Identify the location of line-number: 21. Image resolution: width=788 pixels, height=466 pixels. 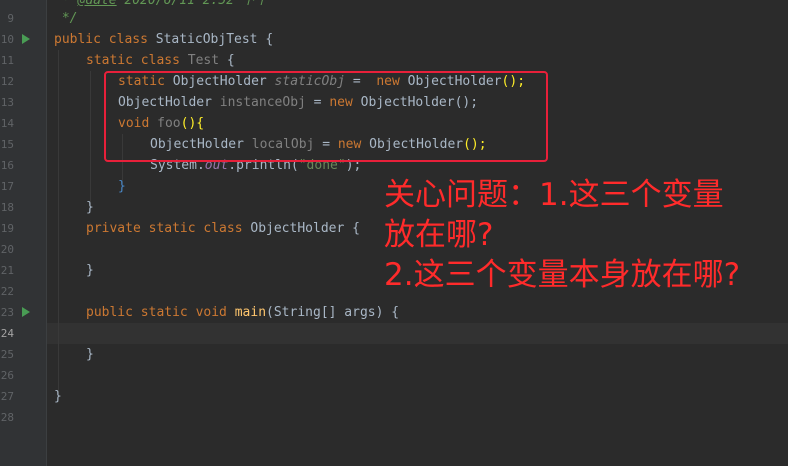
(7, 270).